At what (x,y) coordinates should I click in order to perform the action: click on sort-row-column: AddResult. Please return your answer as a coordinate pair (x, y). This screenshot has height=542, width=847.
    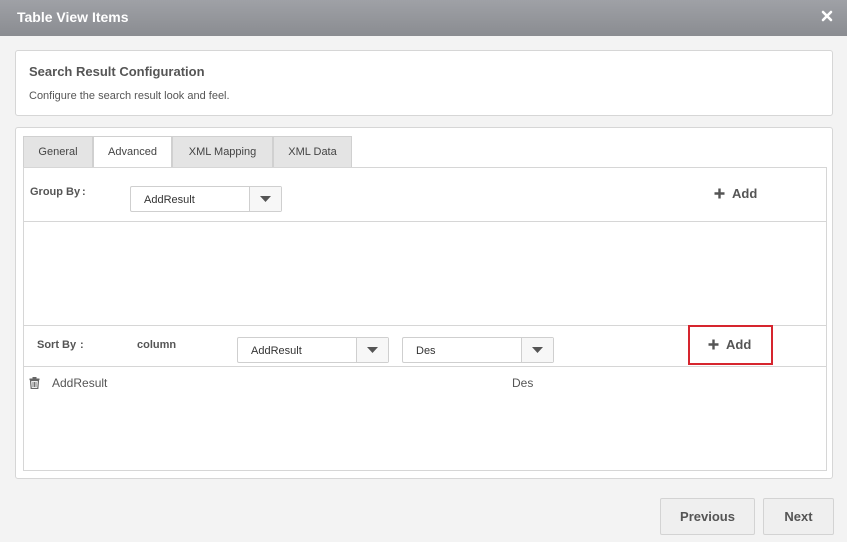
    Looking at the image, I should click on (80, 383).